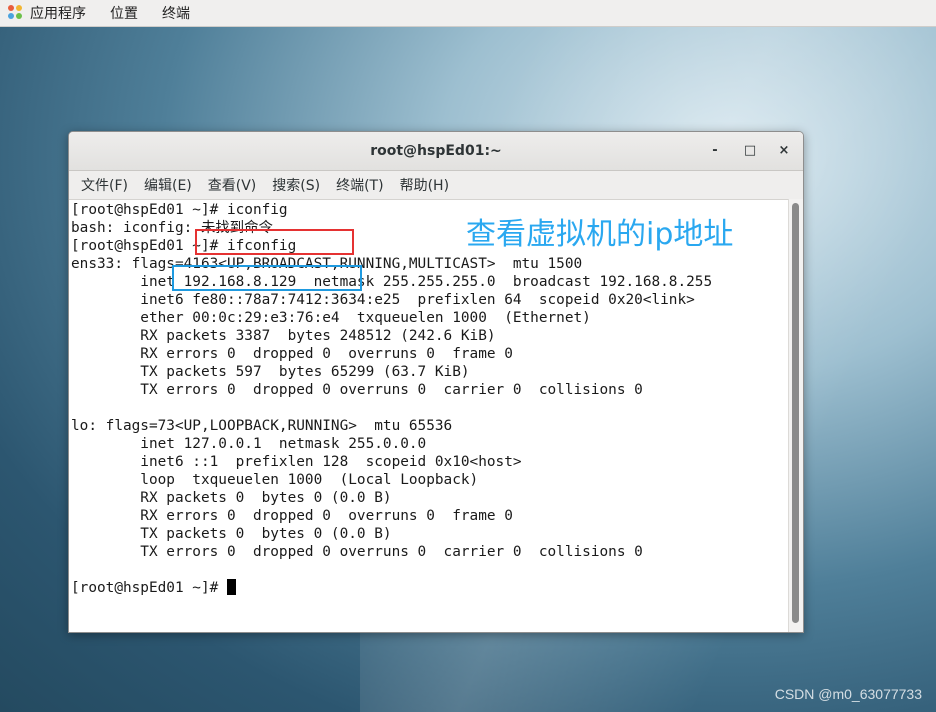 The width and height of the screenshot is (936, 712). I want to click on menu-edit: 编辑(E), so click(168, 185).